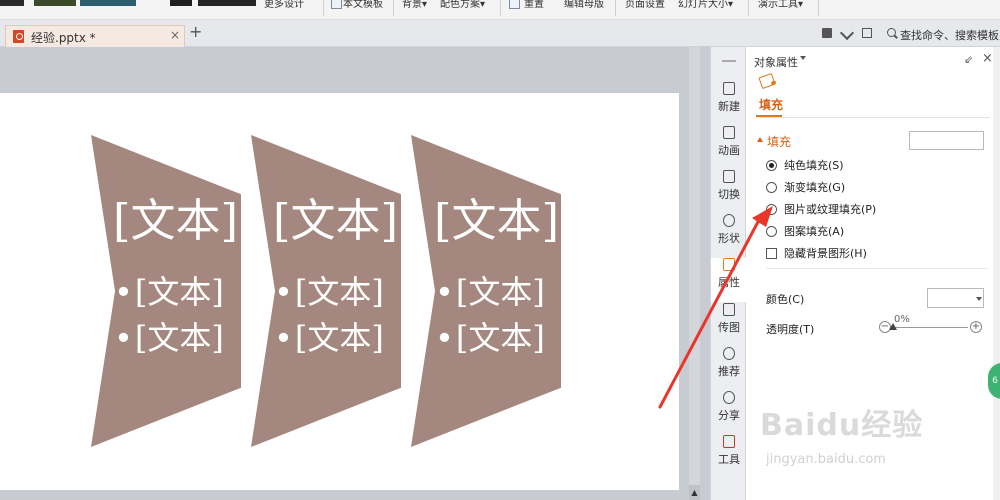  What do you see at coordinates (363, 6) in the screenshot?
I see `text-template-button: 本文模板` at bounding box center [363, 6].